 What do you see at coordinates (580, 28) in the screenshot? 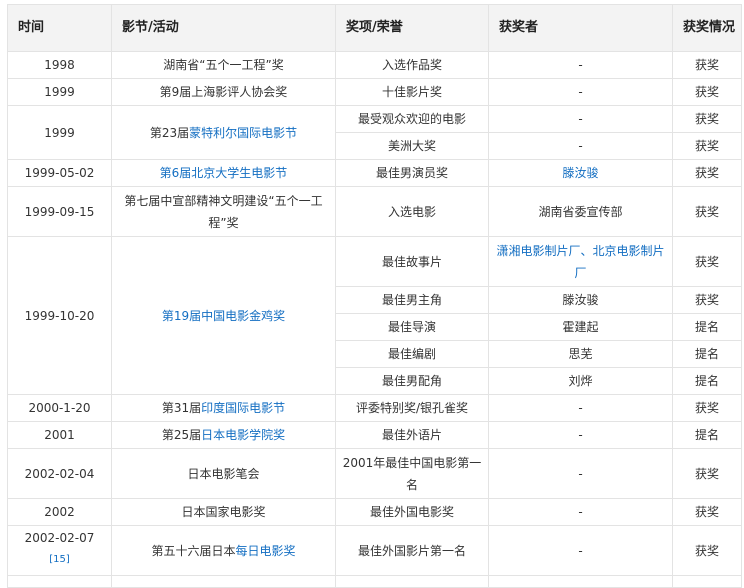
I see `header-winner: 获奖者` at bounding box center [580, 28].